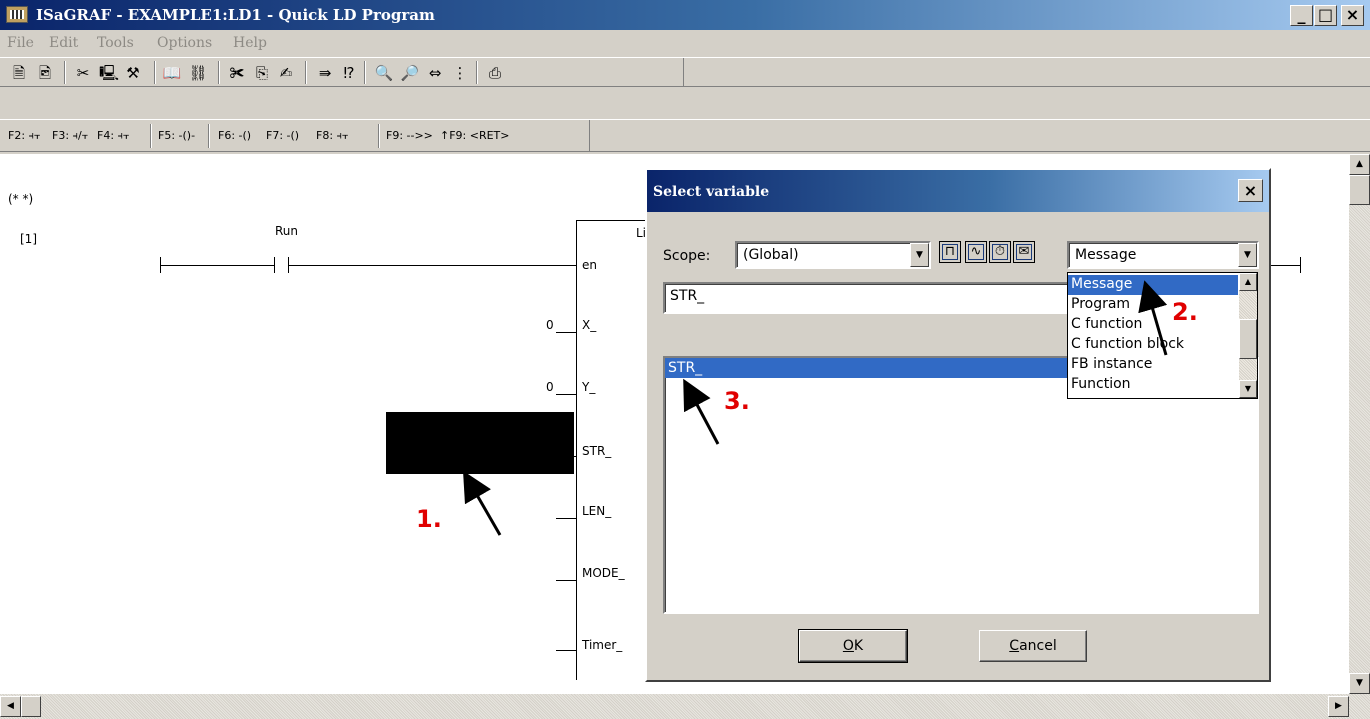 The width and height of the screenshot is (1370, 719). I want to click on close-button: ×, so click(1352, 15).